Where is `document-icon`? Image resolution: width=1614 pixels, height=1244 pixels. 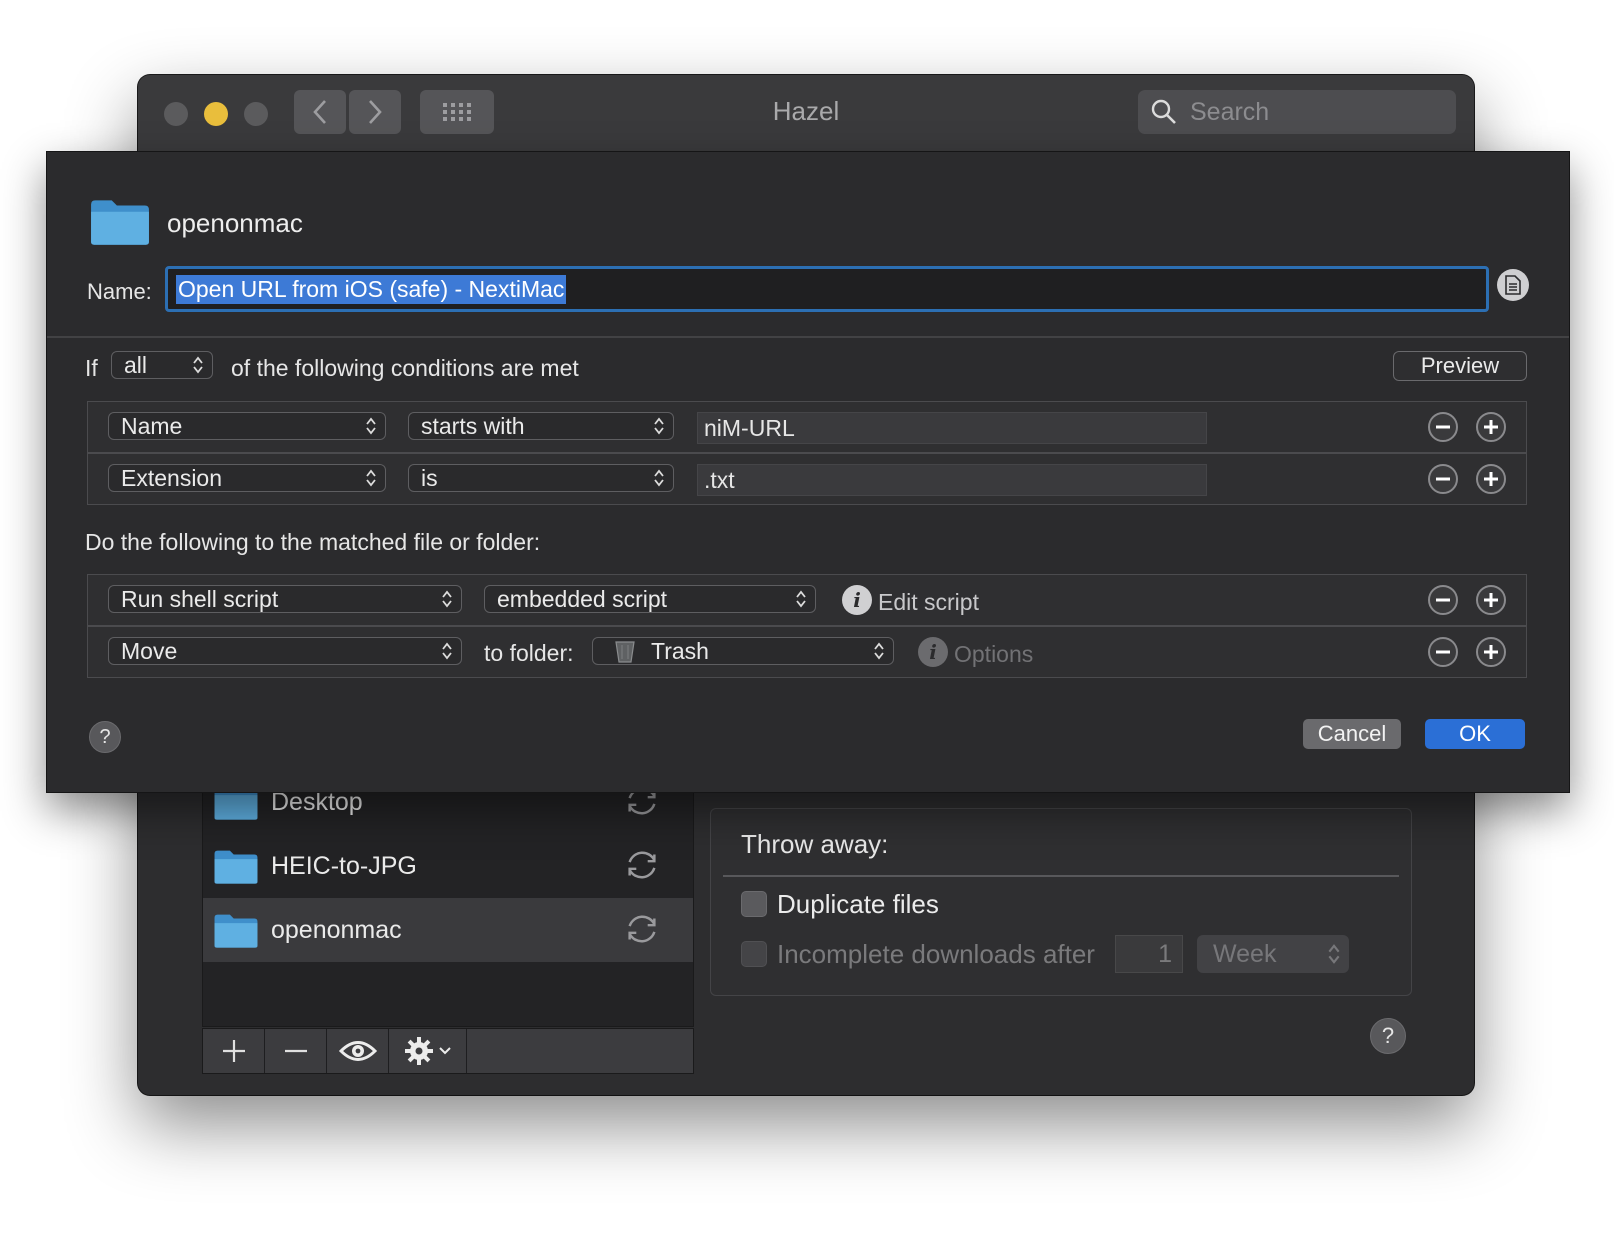 document-icon is located at coordinates (1513, 285).